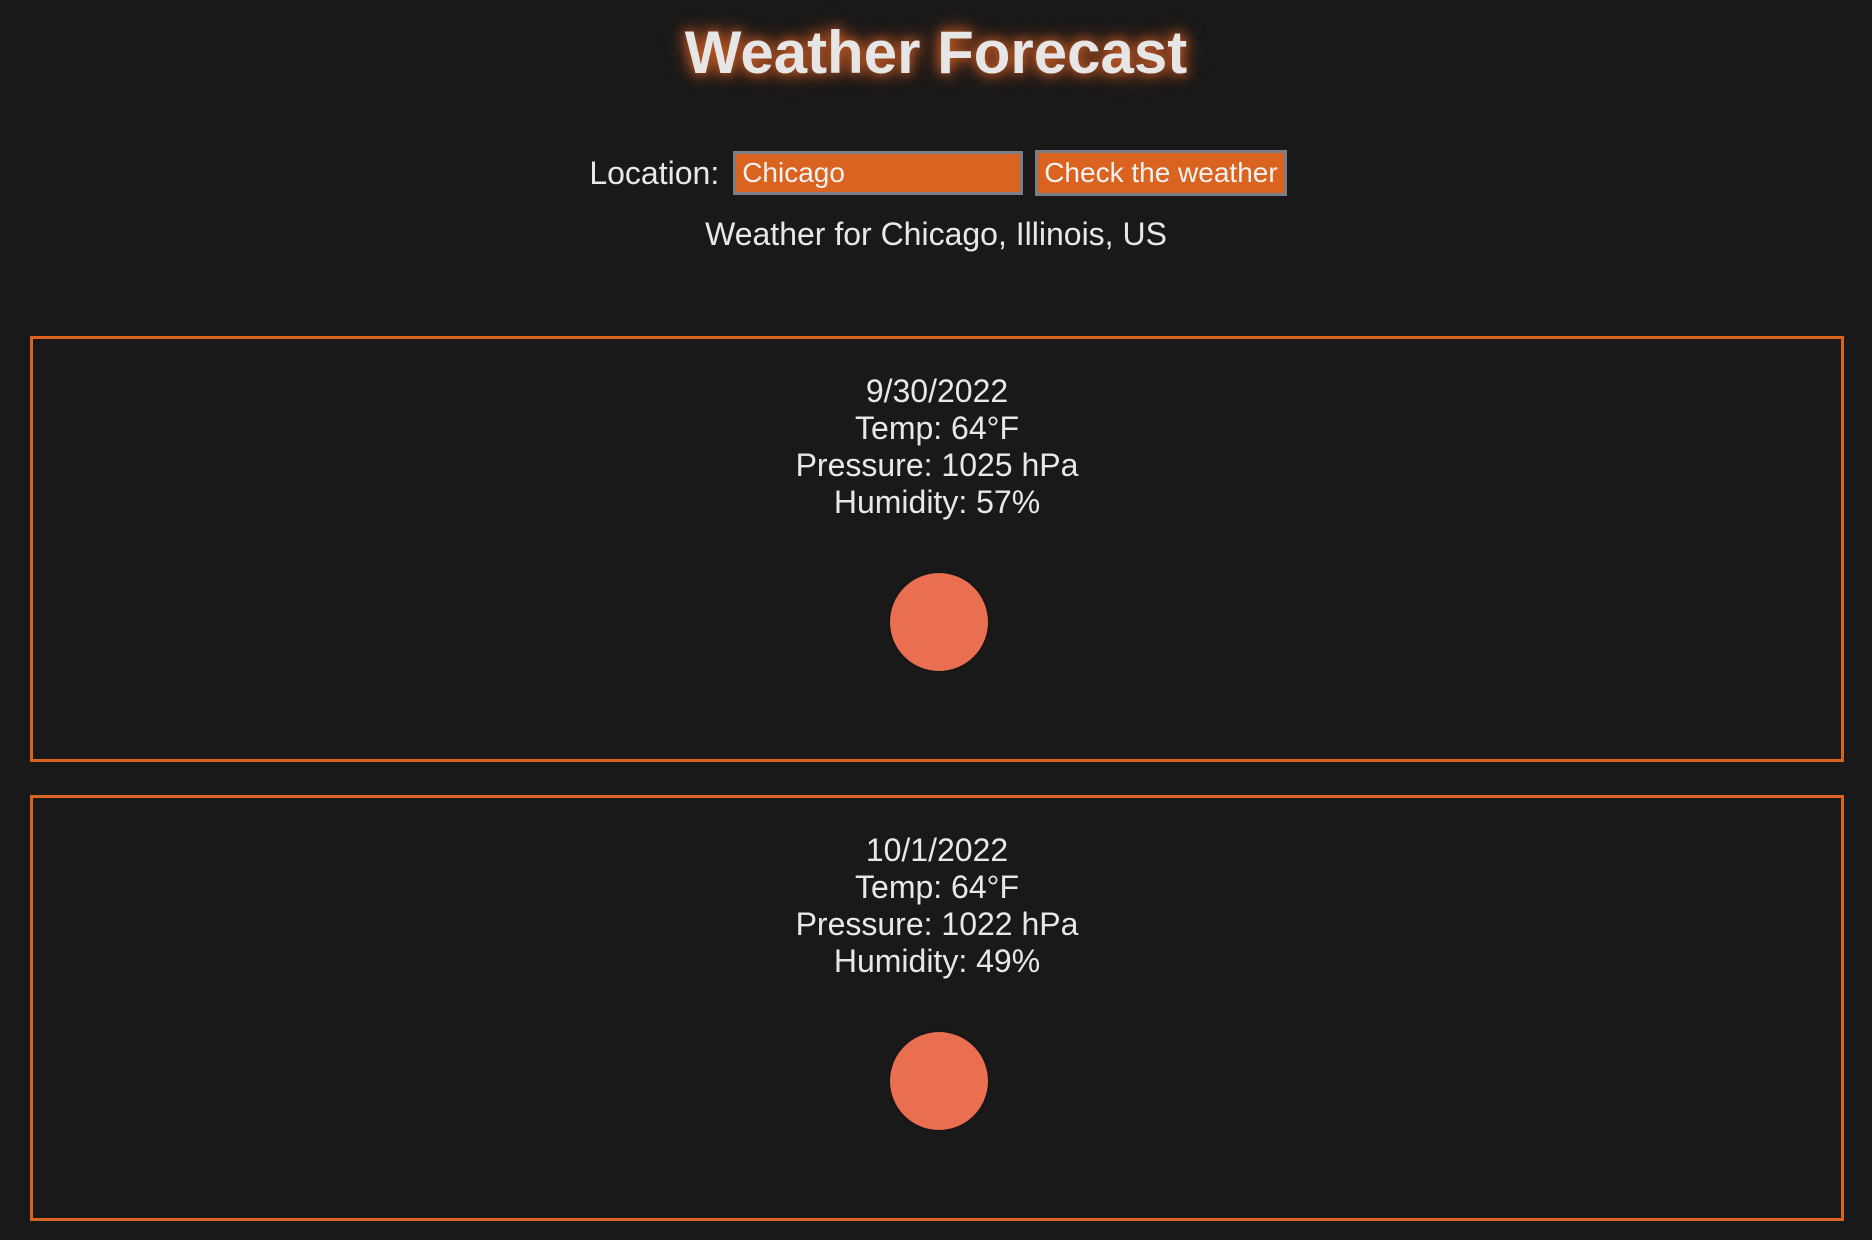  Describe the element at coordinates (936, 234) in the screenshot. I see `location-result-heading: Weather for Chicago, Illinois, US` at that location.